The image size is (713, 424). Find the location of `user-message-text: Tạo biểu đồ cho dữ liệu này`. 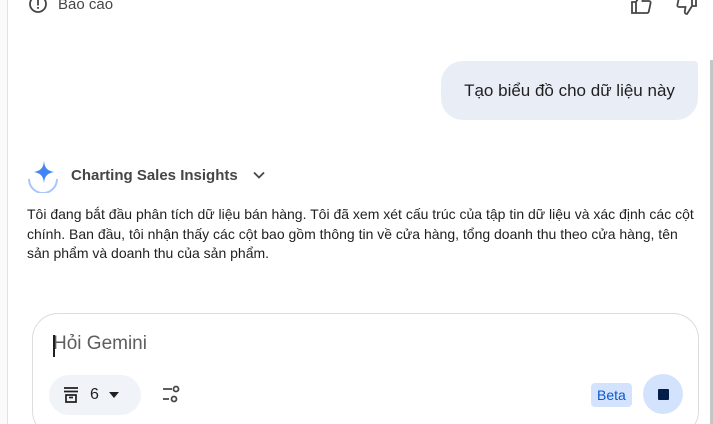

user-message-text: Tạo biểu đồ cho dữ liệu này is located at coordinates (569, 90).